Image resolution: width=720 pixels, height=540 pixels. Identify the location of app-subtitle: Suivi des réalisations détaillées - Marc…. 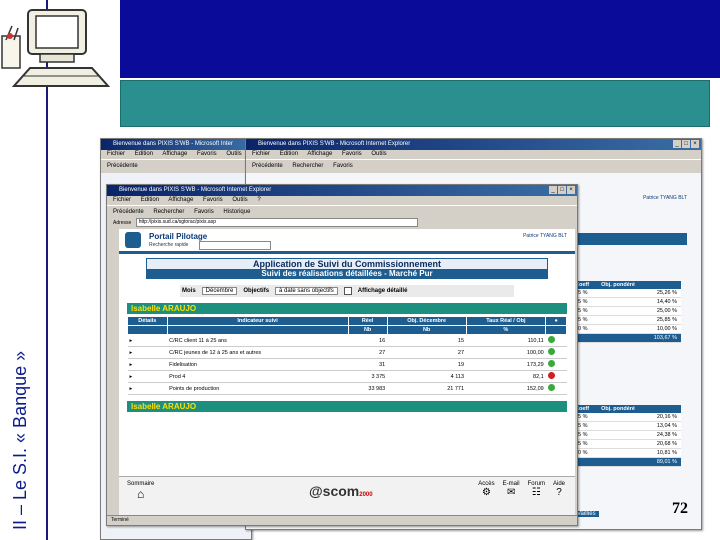
(347, 273).